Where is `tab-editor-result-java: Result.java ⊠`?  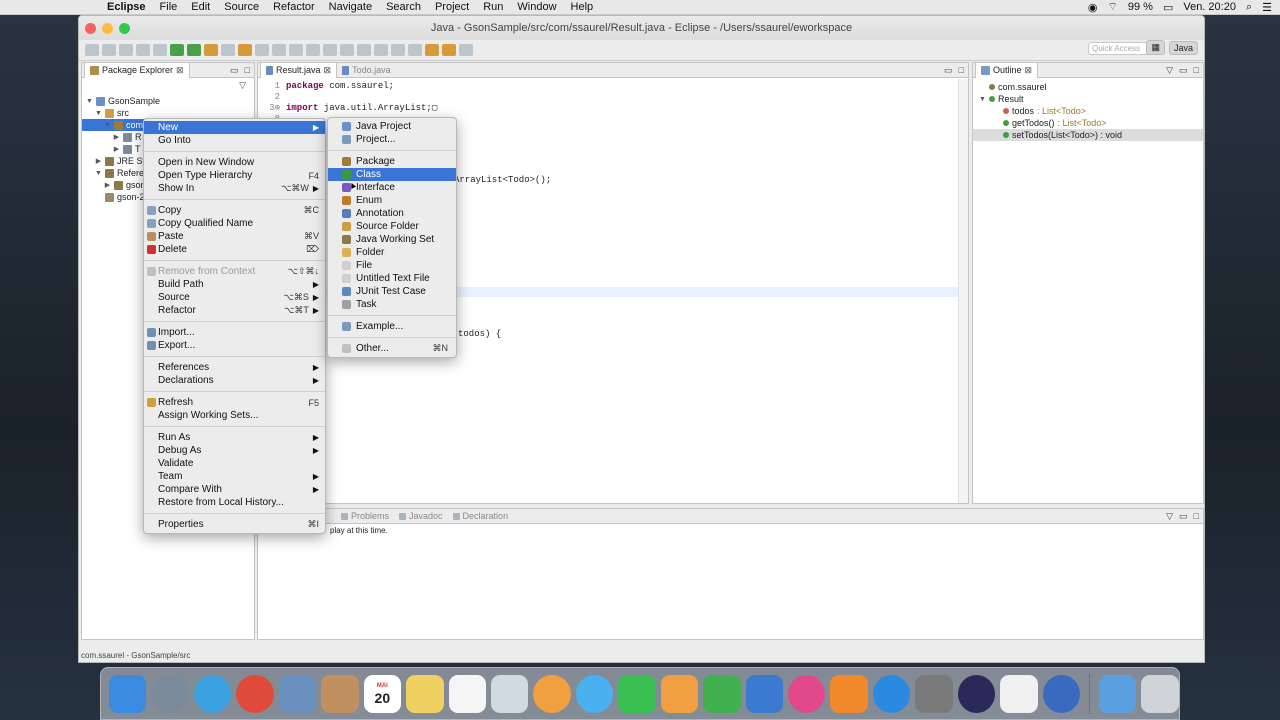 tab-editor-result-java: Result.java ⊠ is located at coordinates (299, 70).